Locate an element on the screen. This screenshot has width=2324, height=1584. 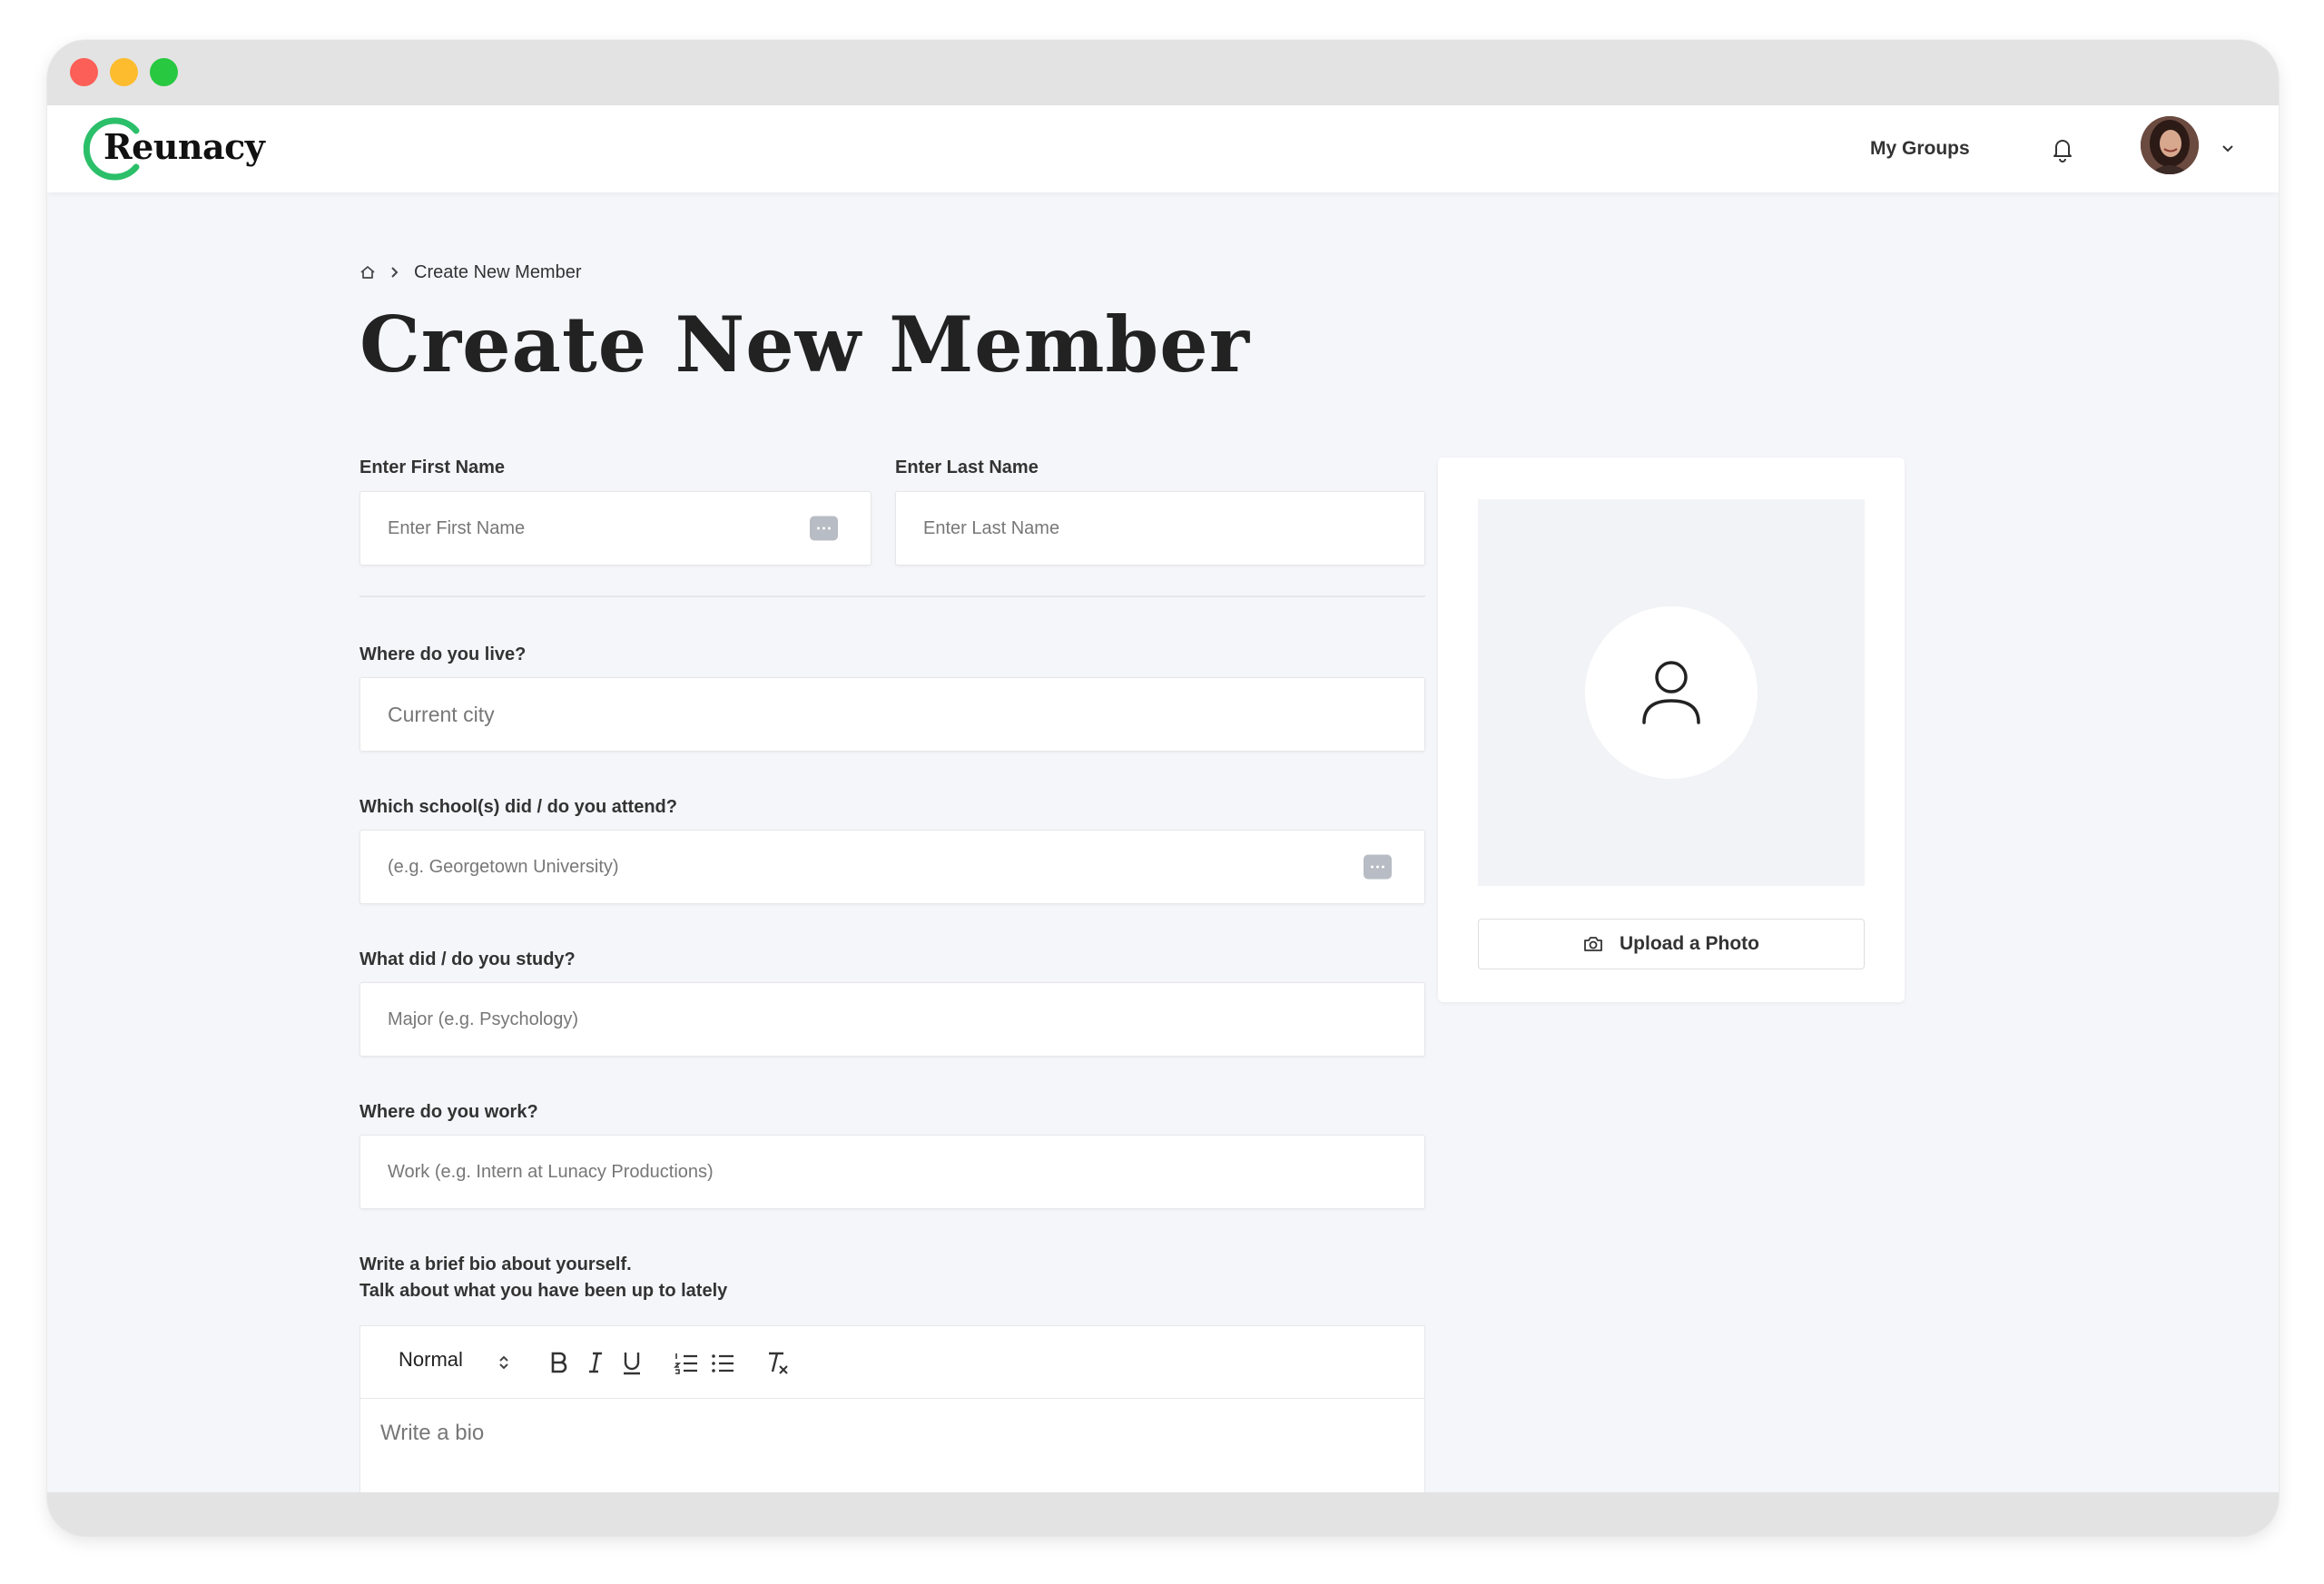
logo-text: Reunacy is located at coordinates (184, 146).